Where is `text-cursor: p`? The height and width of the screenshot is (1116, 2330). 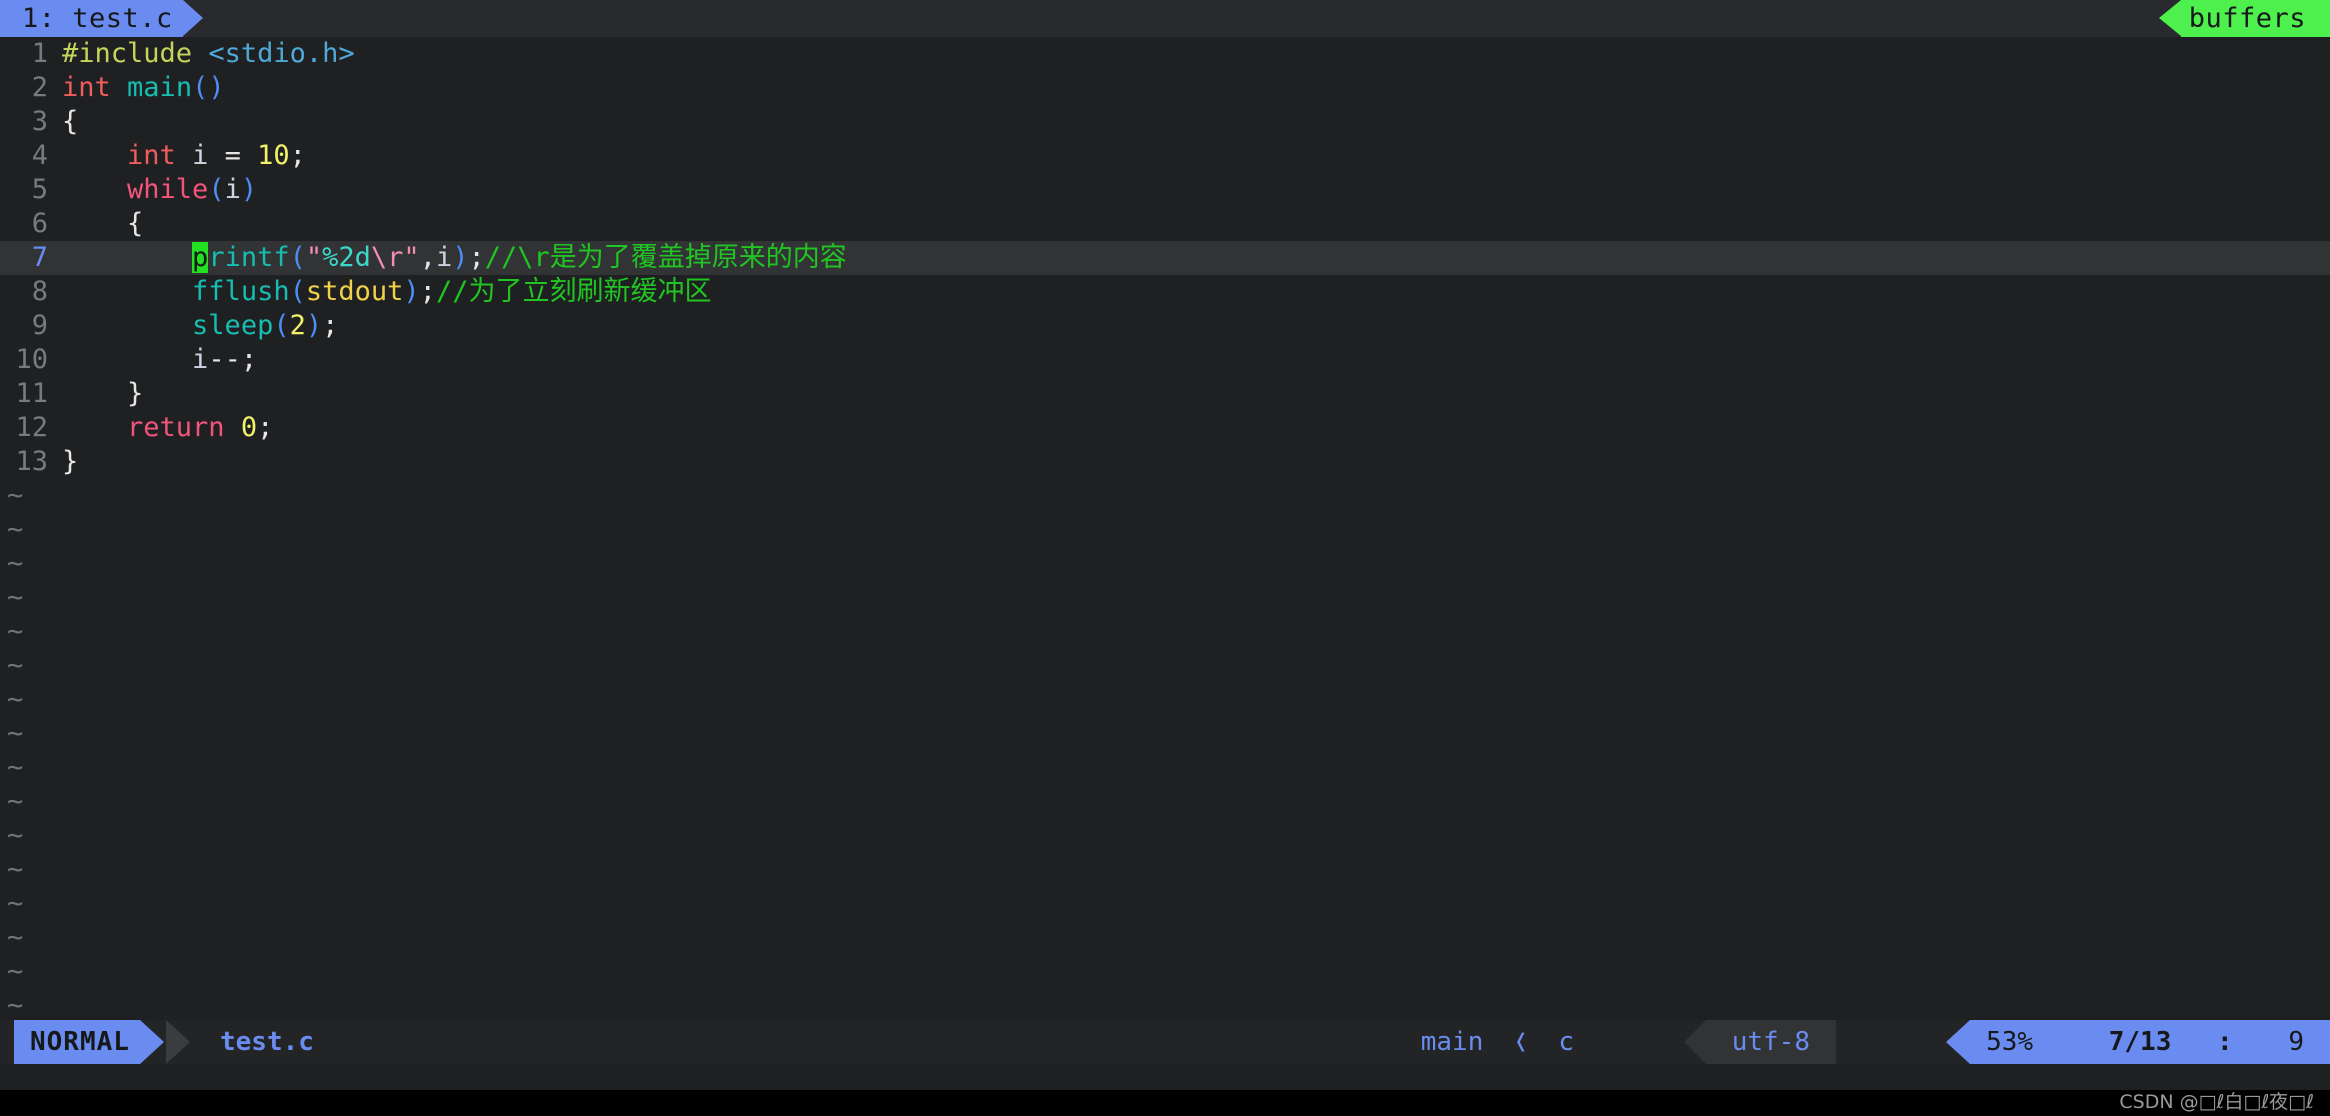
text-cursor: p is located at coordinates (200, 257).